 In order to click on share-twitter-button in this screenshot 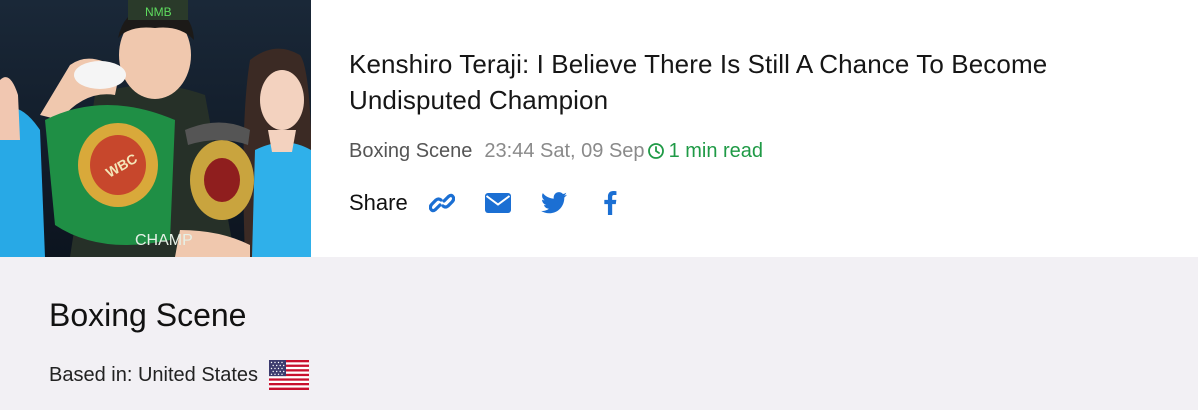, I will do `click(554, 203)`.